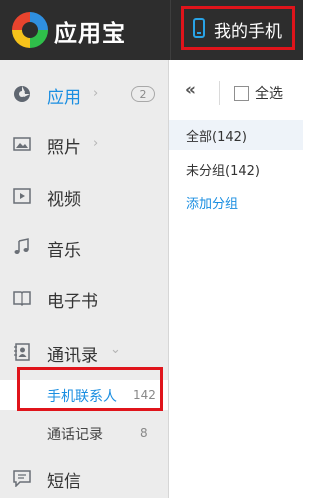 This screenshot has width=320, height=498. What do you see at coordinates (64, 251) in the screenshot?
I see `sidebar-item-label: 音乐` at bounding box center [64, 251].